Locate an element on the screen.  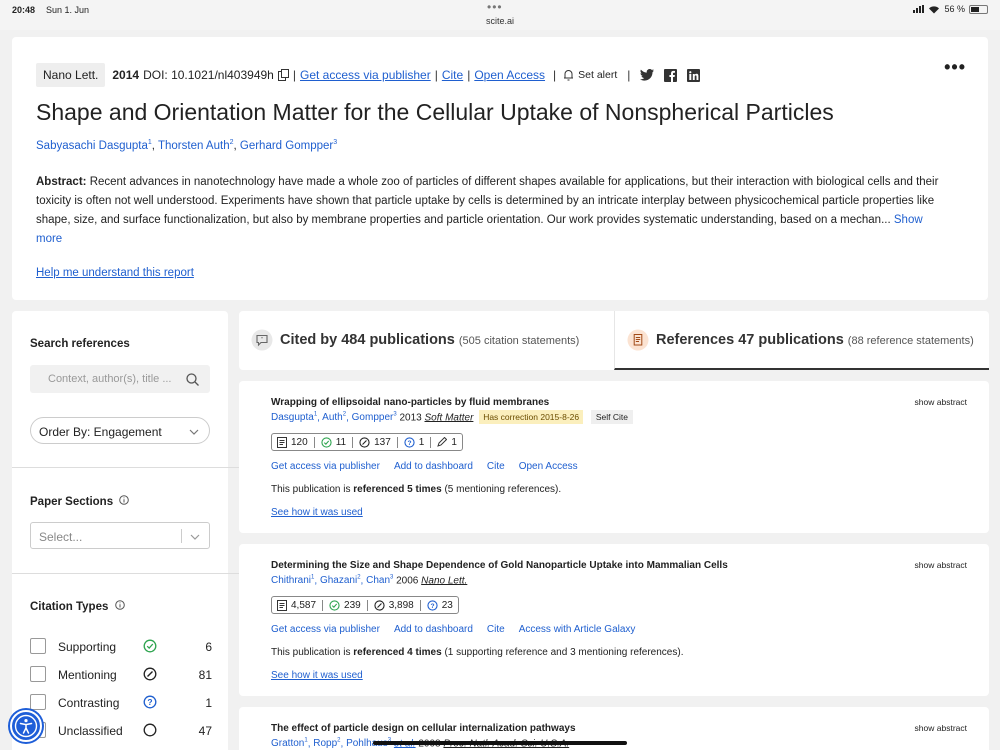
reference-year: 2013 is located at coordinates (410, 418).